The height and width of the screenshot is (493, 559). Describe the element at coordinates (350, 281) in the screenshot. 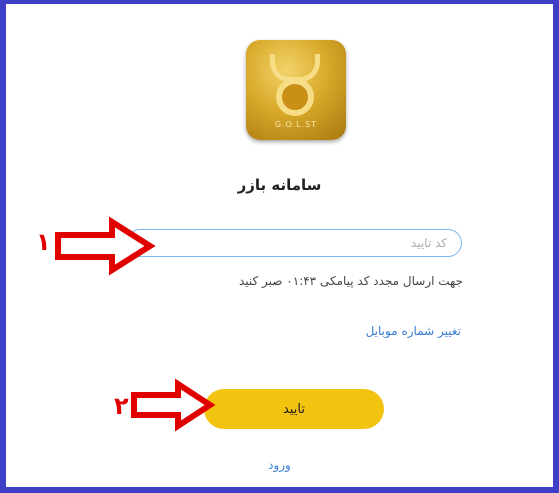

I see `resend-countdown-text: جهت ارسال مجدد کد پیامکی ۰۱:۴۳ صبر کنید` at that location.